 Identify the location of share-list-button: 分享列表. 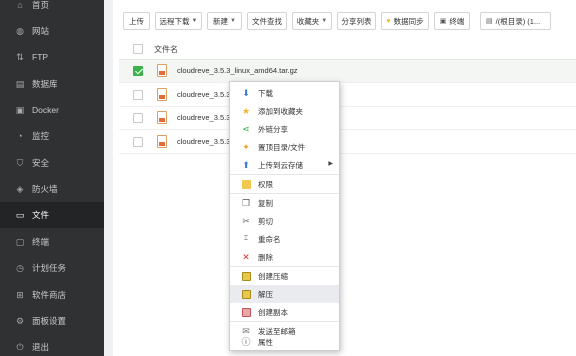
(356, 21).